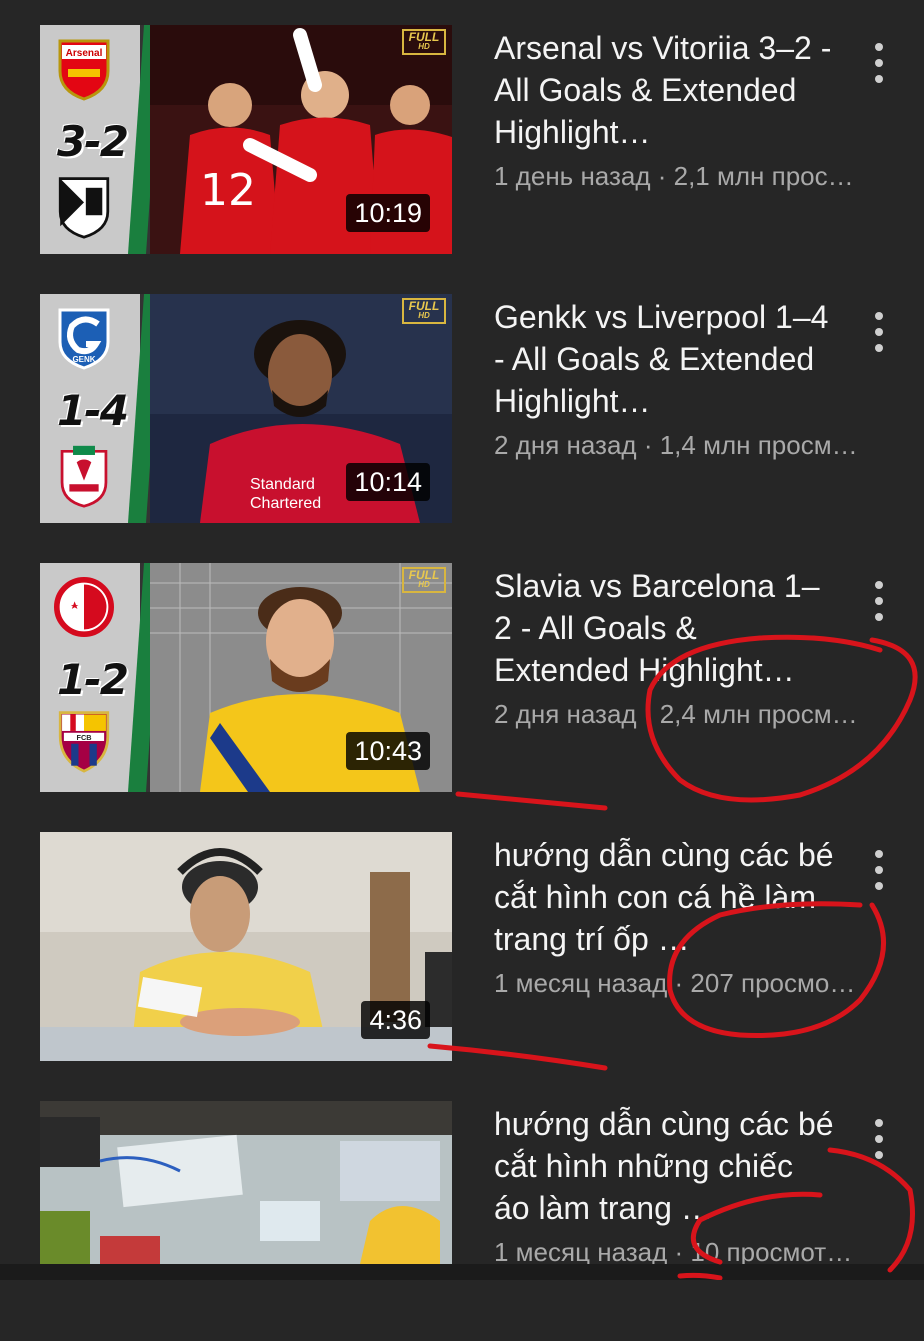  I want to click on video-thumbnail, so click(246, 1182).